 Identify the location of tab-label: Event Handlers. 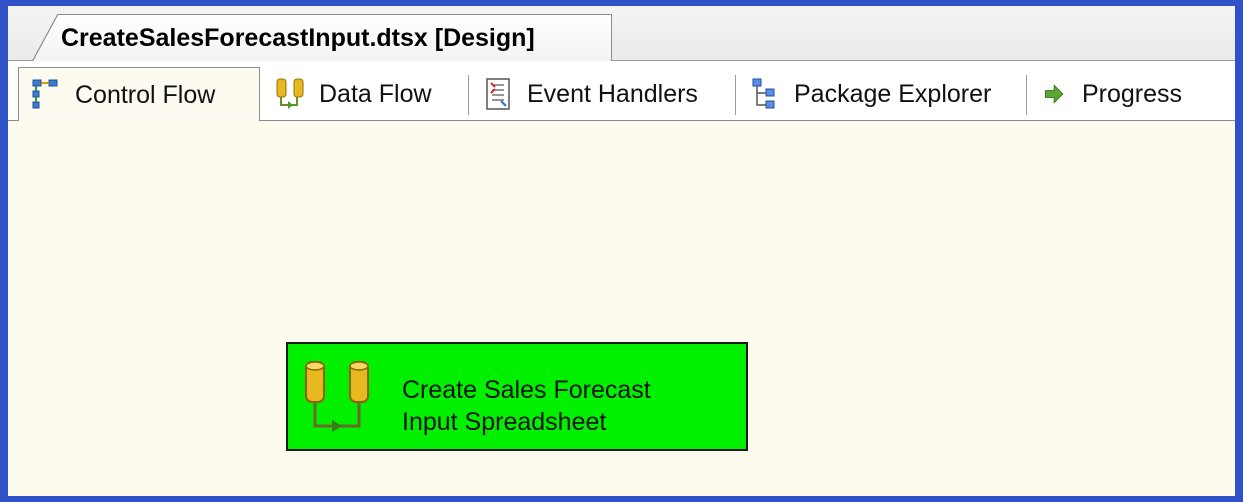
(612, 93).